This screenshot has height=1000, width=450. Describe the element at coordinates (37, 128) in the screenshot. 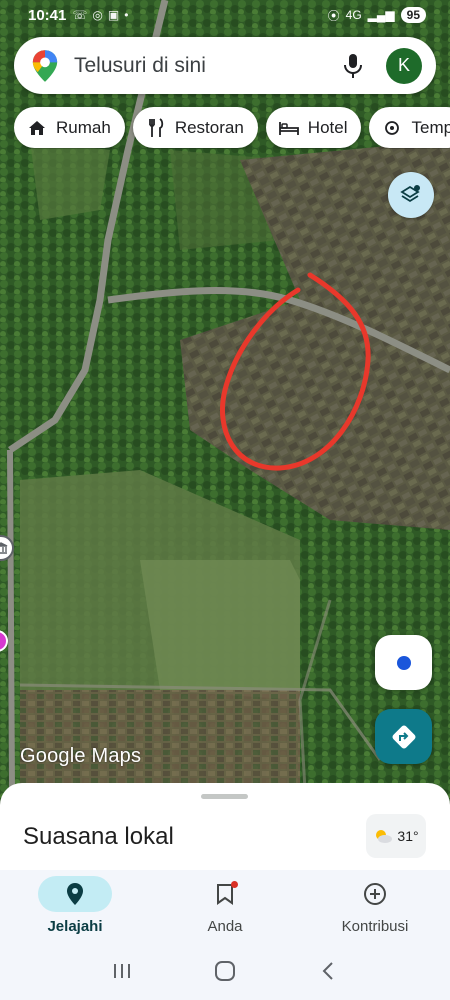

I see `home-icon` at that location.